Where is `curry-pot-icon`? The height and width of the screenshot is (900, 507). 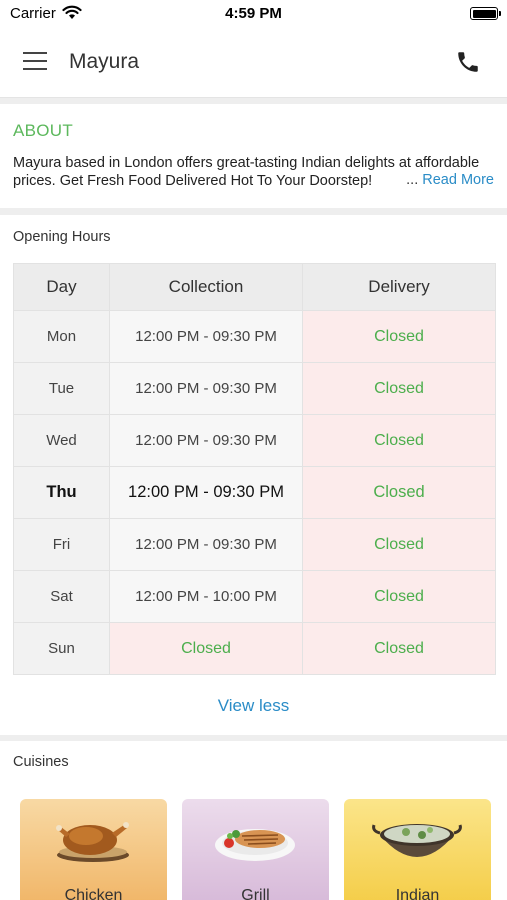 curry-pot-icon is located at coordinates (417, 849).